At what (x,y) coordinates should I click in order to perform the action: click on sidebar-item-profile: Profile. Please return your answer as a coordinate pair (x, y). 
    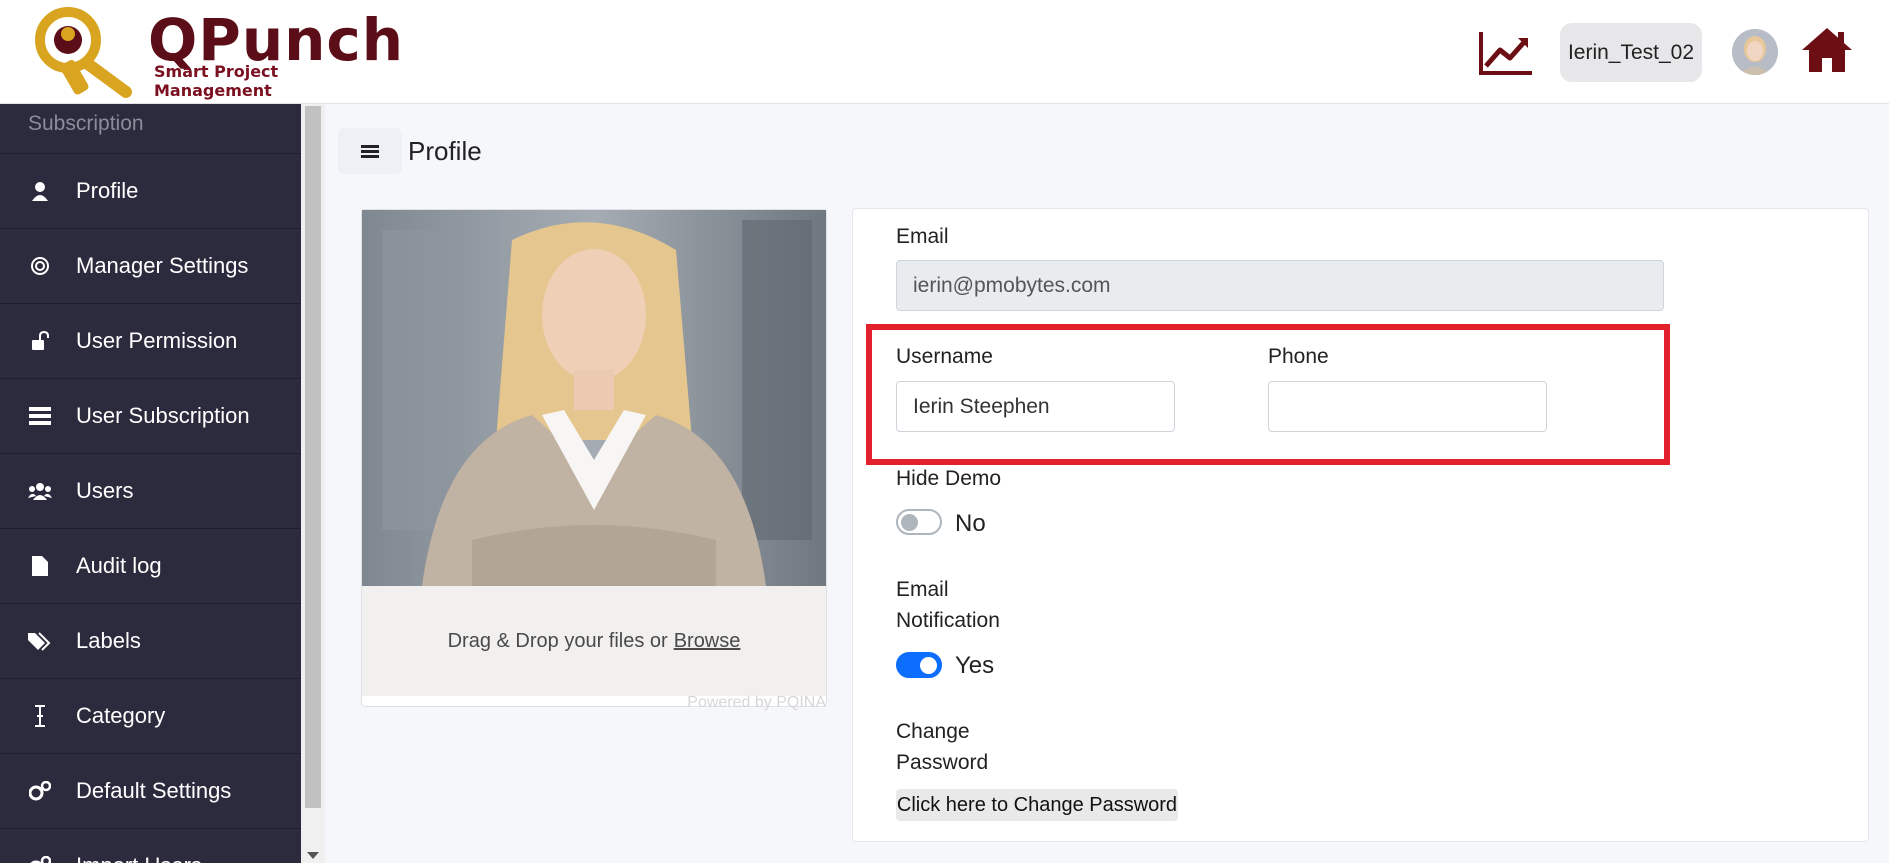
    Looking at the image, I should click on (150, 190).